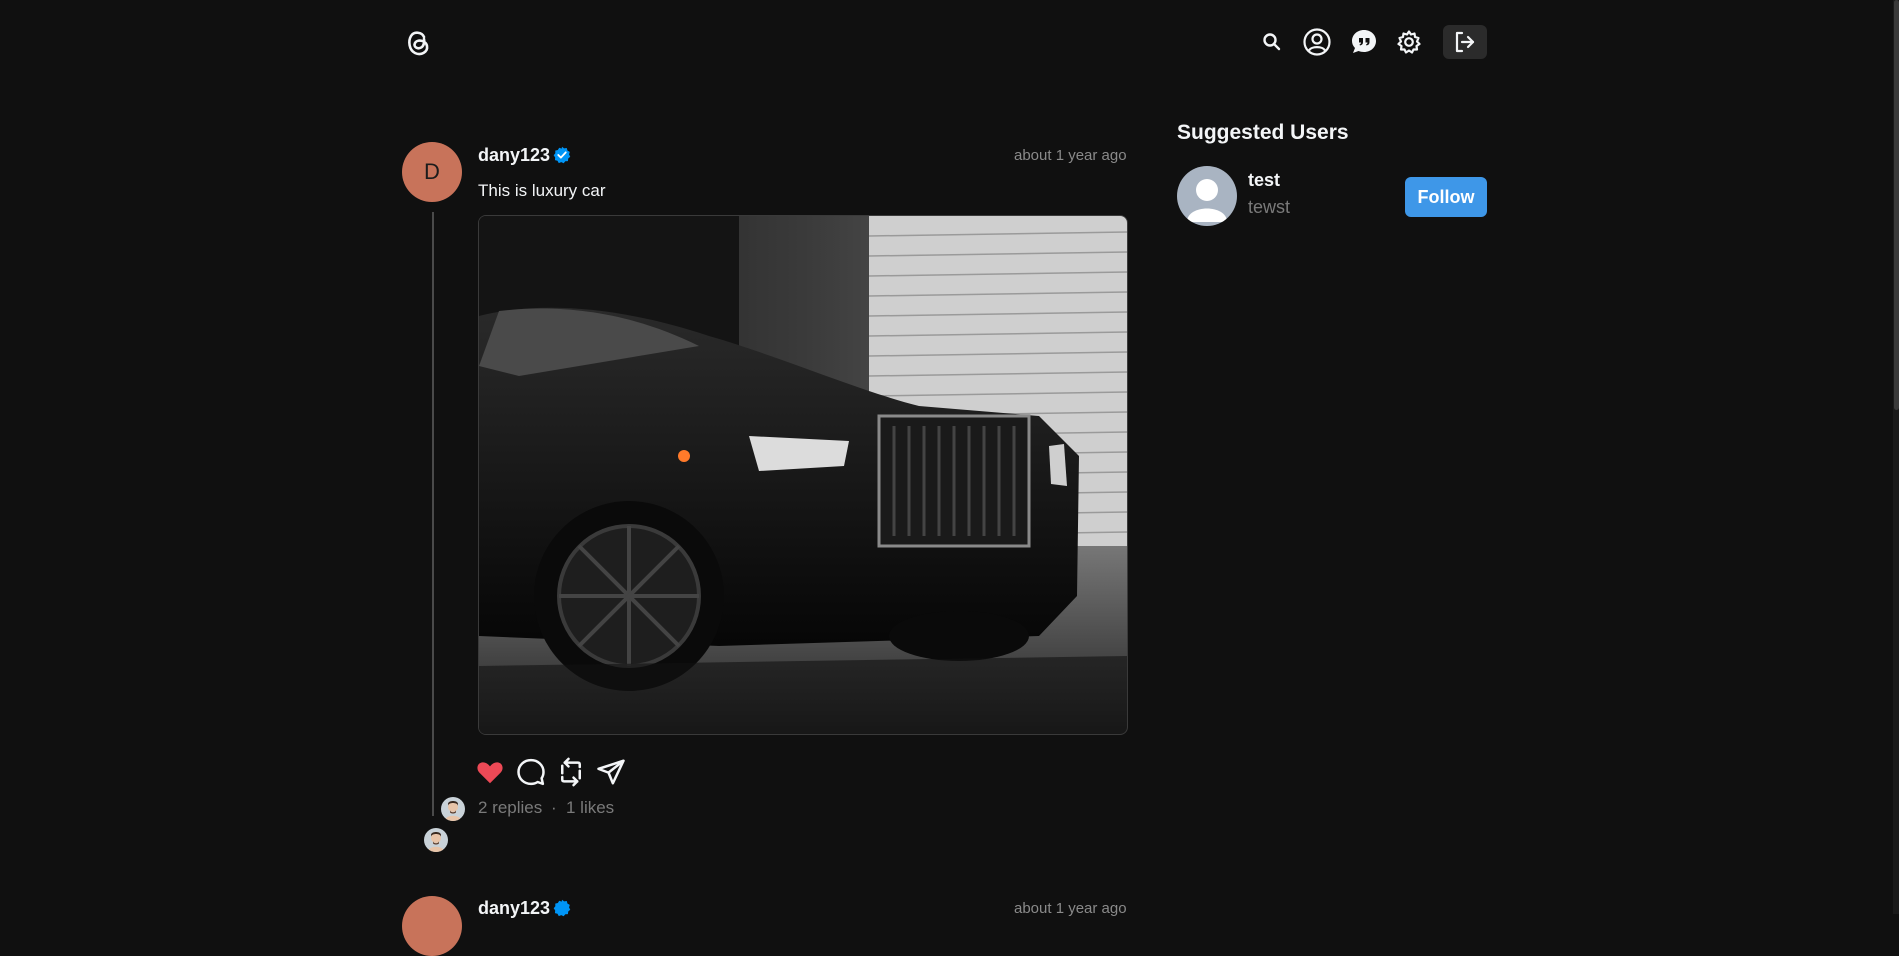 This screenshot has height=956, width=1899. Describe the element at coordinates (531, 772) in the screenshot. I see `comment-icon` at that location.